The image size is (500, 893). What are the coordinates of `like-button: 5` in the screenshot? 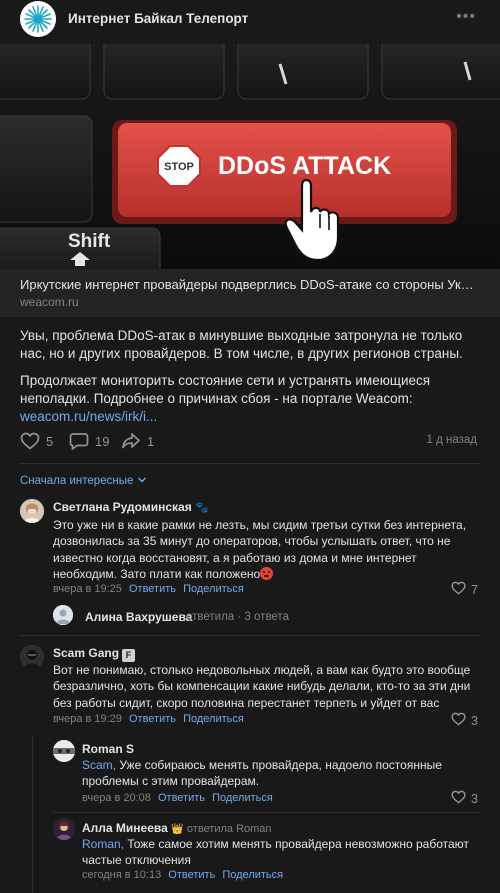 It's located at (36, 441).